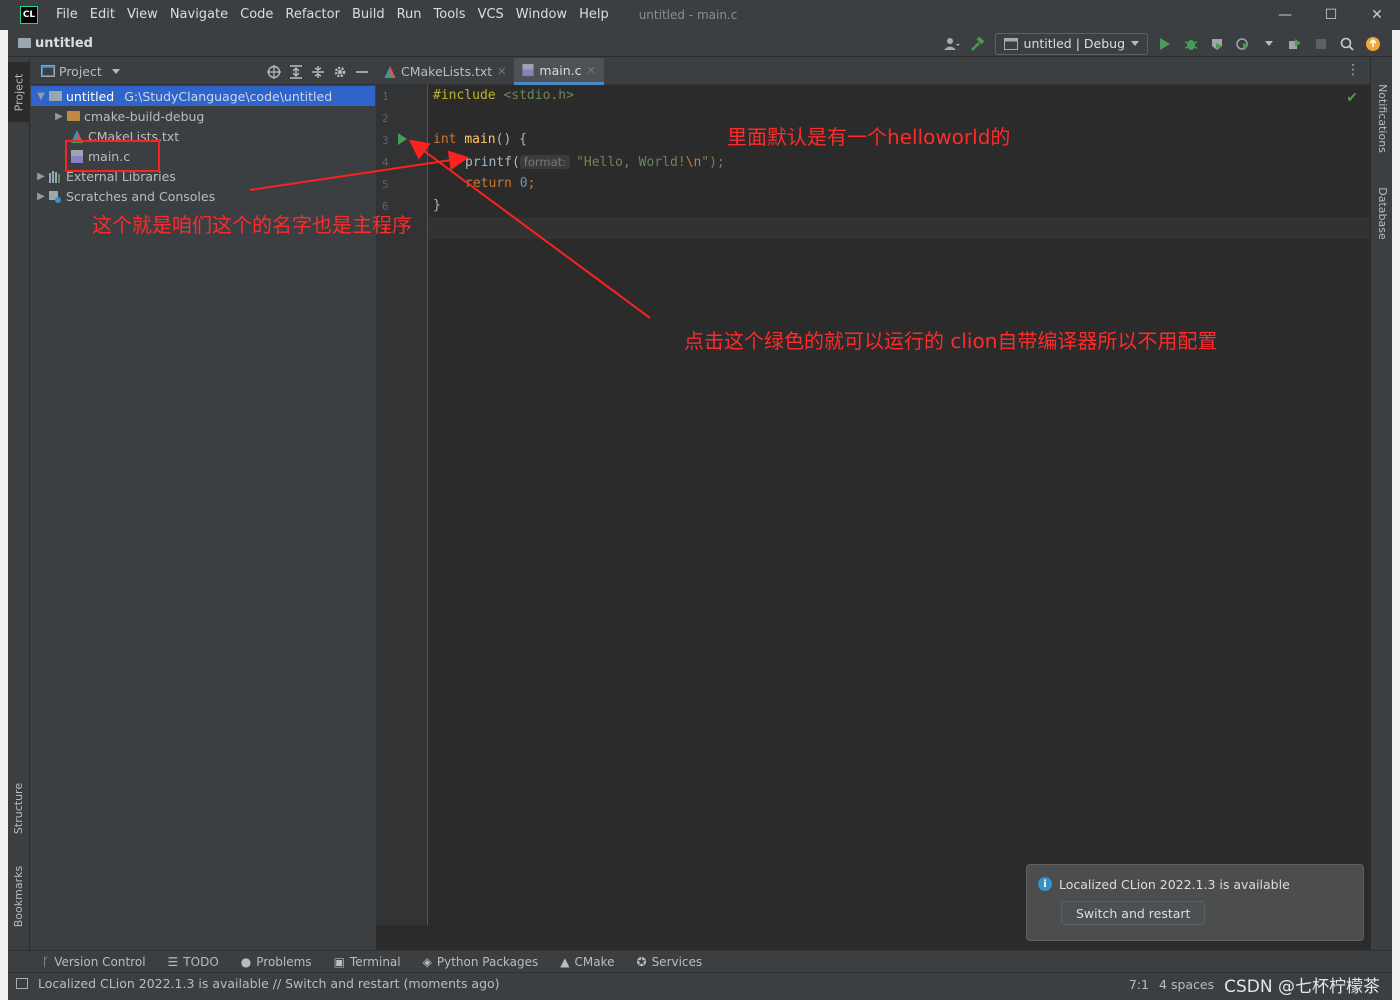  Describe the element at coordinates (587, 962) in the screenshot. I see `tool-window-cmake: ▲ CMake` at that location.